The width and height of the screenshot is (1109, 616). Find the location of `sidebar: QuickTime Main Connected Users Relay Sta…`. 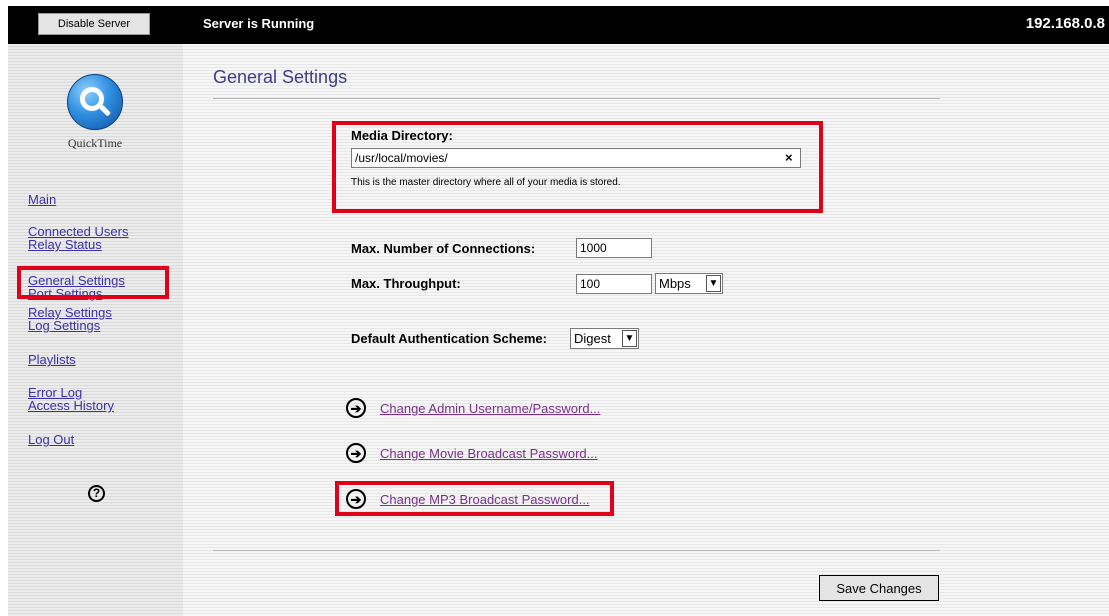

sidebar: QuickTime Main Connected Users Relay Sta… is located at coordinates (95, 330).